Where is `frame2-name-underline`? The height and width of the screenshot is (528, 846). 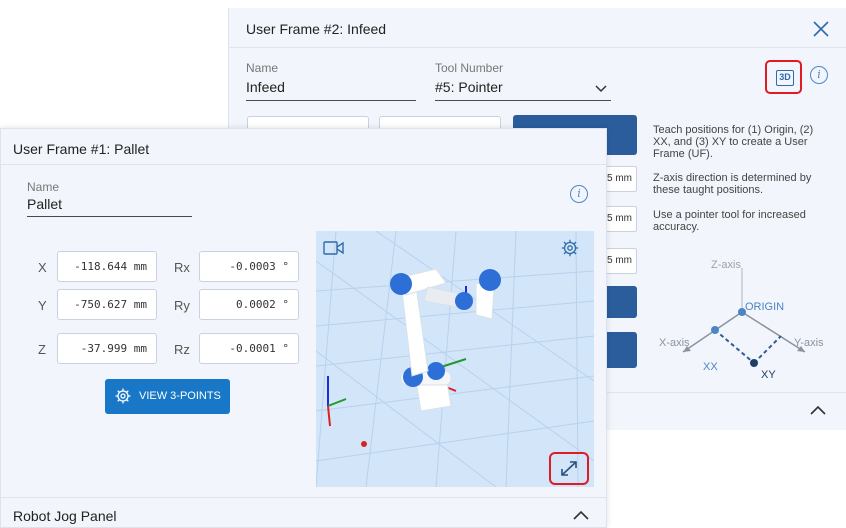
frame2-name-underline is located at coordinates (331, 100).